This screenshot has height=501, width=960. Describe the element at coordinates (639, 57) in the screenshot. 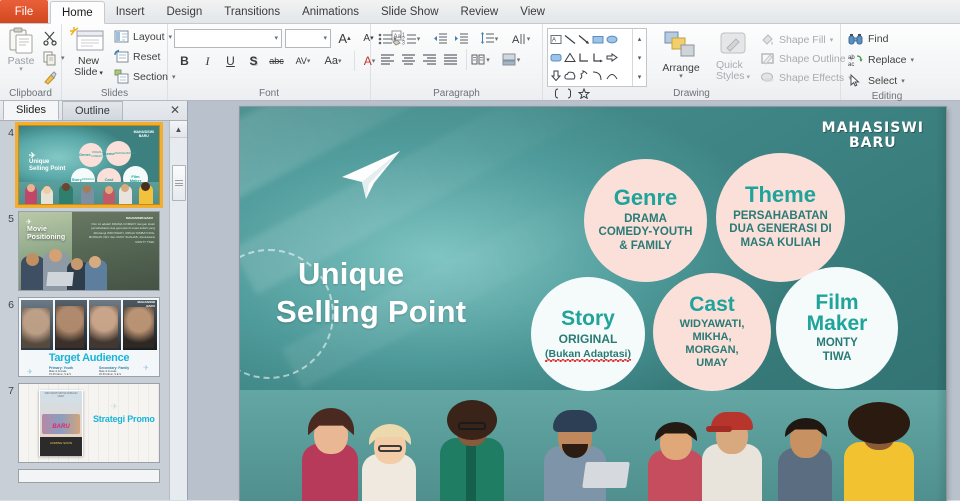

I see `shapes-gallery-scroll-down: ▾` at that location.